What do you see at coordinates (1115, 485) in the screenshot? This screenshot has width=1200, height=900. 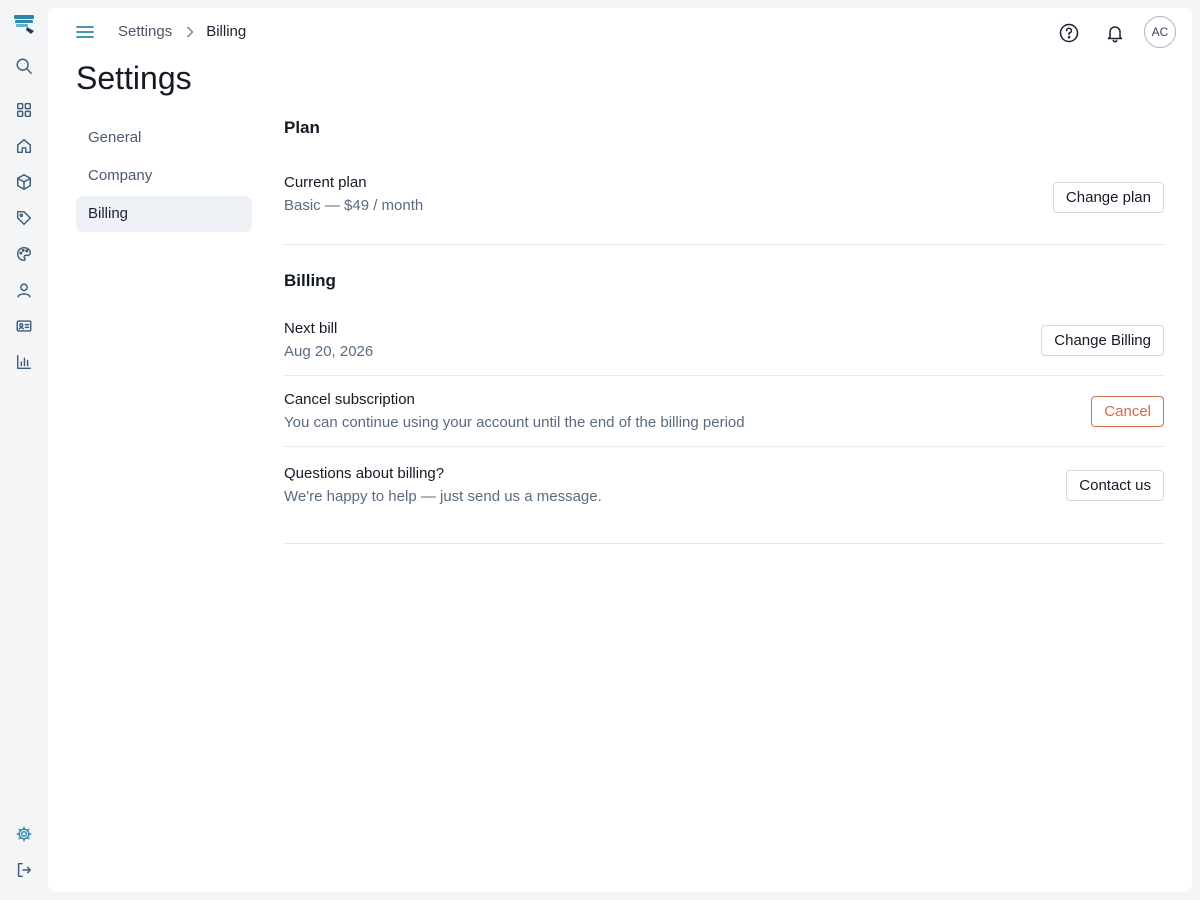 I see `contact-us-button: Contact us` at bounding box center [1115, 485].